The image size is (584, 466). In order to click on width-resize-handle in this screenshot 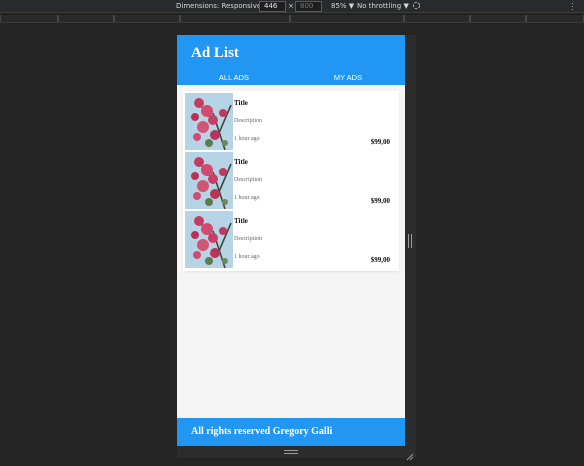, I will do `click(410, 241)`.